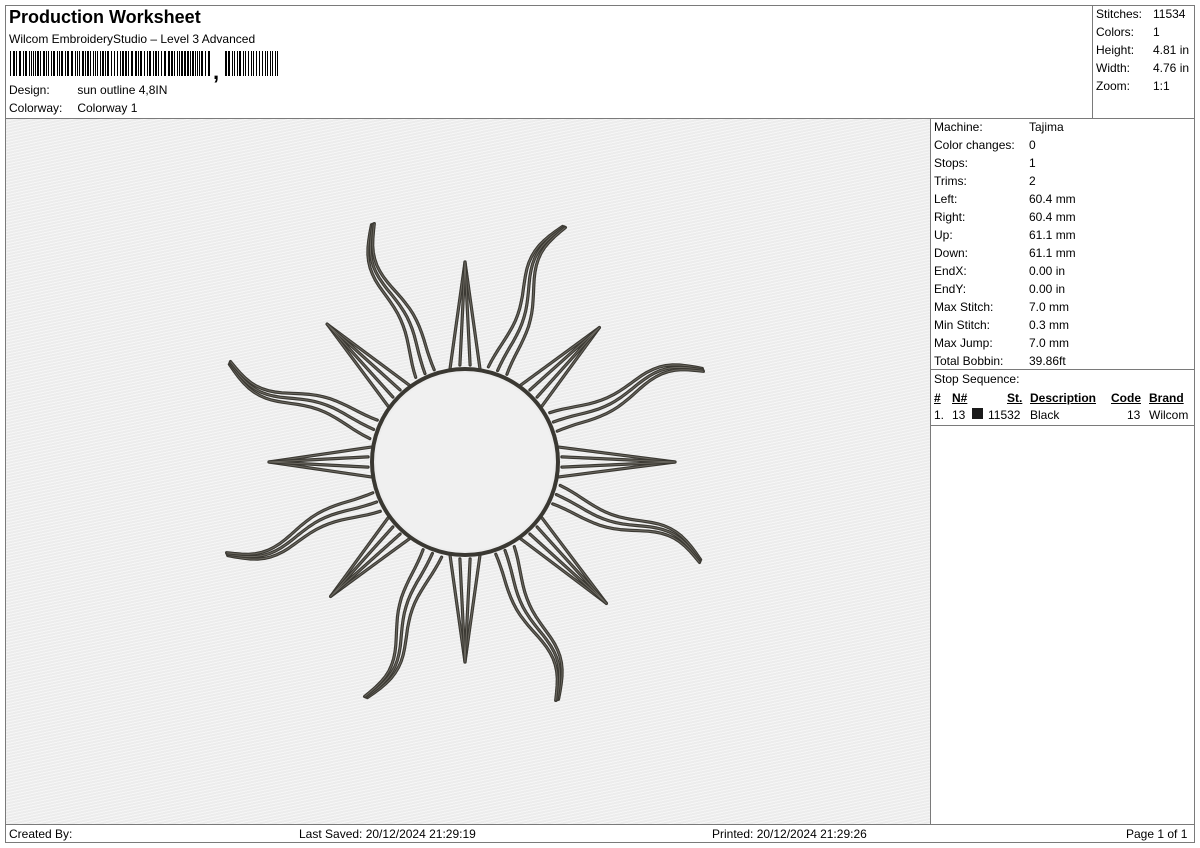  I want to click on barcode: ,, so click(144, 67).